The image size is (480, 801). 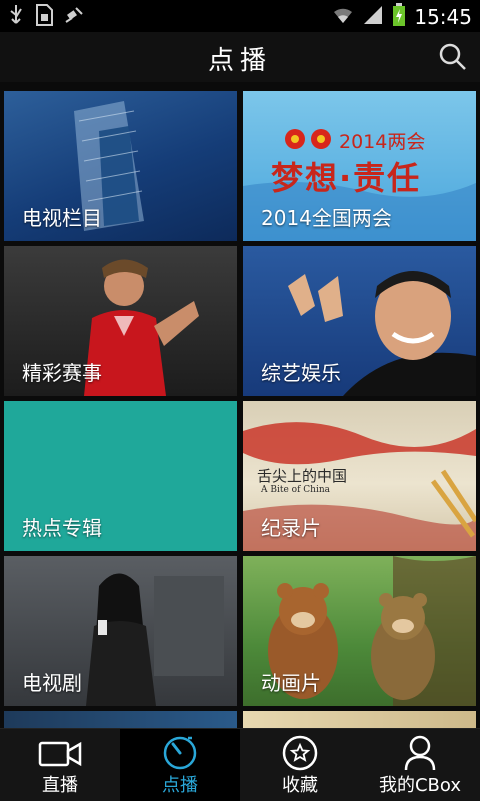 What do you see at coordinates (239, 61) in the screenshot?
I see `page-title: 点播` at bounding box center [239, 61].